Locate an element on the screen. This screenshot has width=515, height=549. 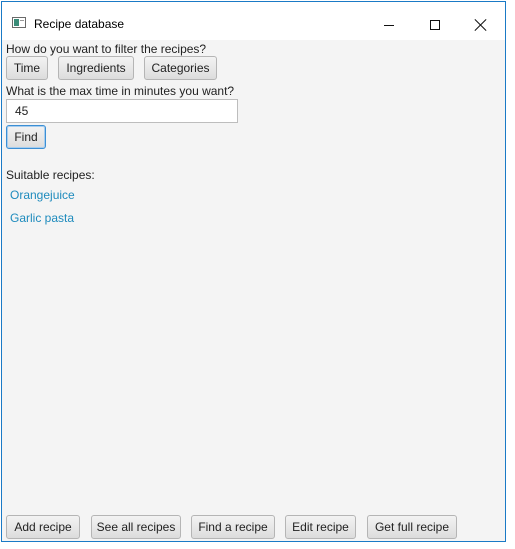
add-recipe-button: Add recipe is located at coordinates (43, 527).